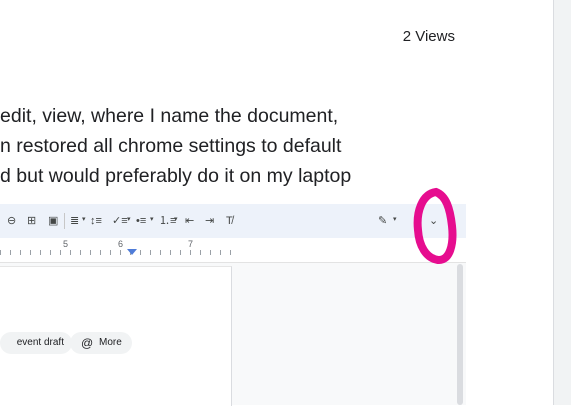 The height and width of the screenshot is (406, 571). Describe the element at coordinates (132, 252) in the screenshot. I see `indent-marker` at that location.